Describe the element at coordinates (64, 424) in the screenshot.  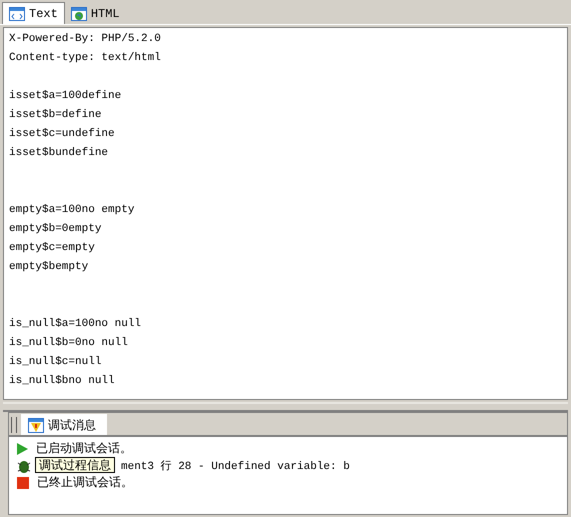
I see `tab: 调试消息` at that location.